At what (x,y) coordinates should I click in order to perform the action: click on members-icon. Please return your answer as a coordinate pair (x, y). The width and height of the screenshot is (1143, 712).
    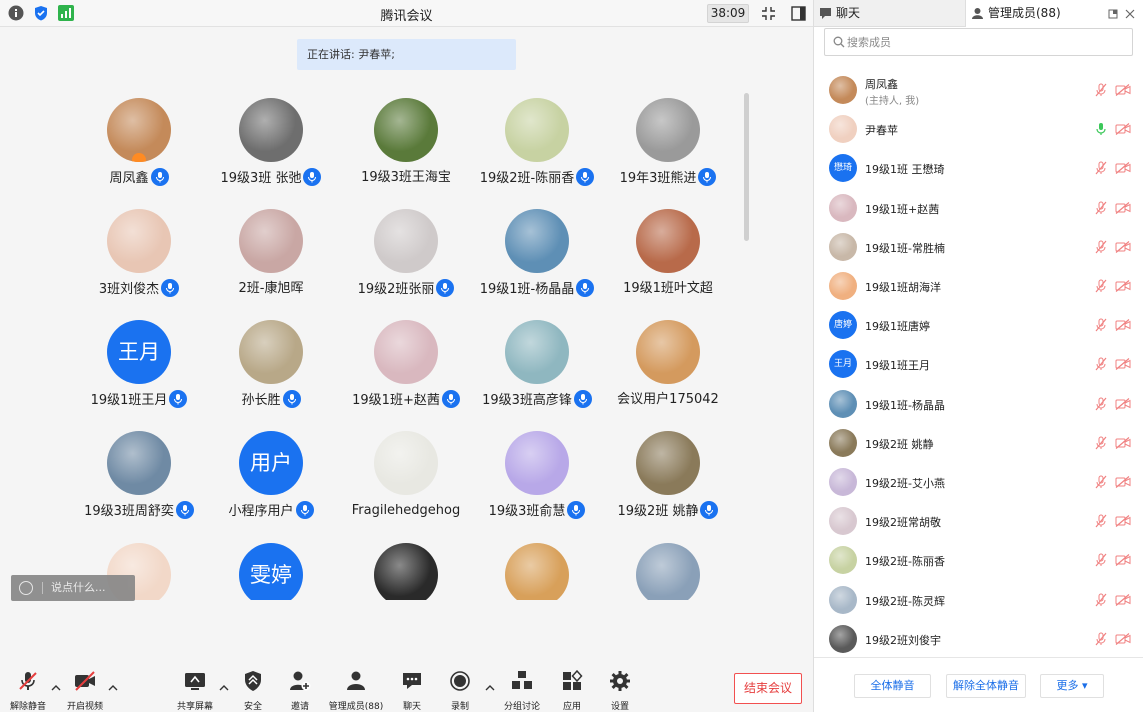
    Looking at the image, I should click on (356, 680).